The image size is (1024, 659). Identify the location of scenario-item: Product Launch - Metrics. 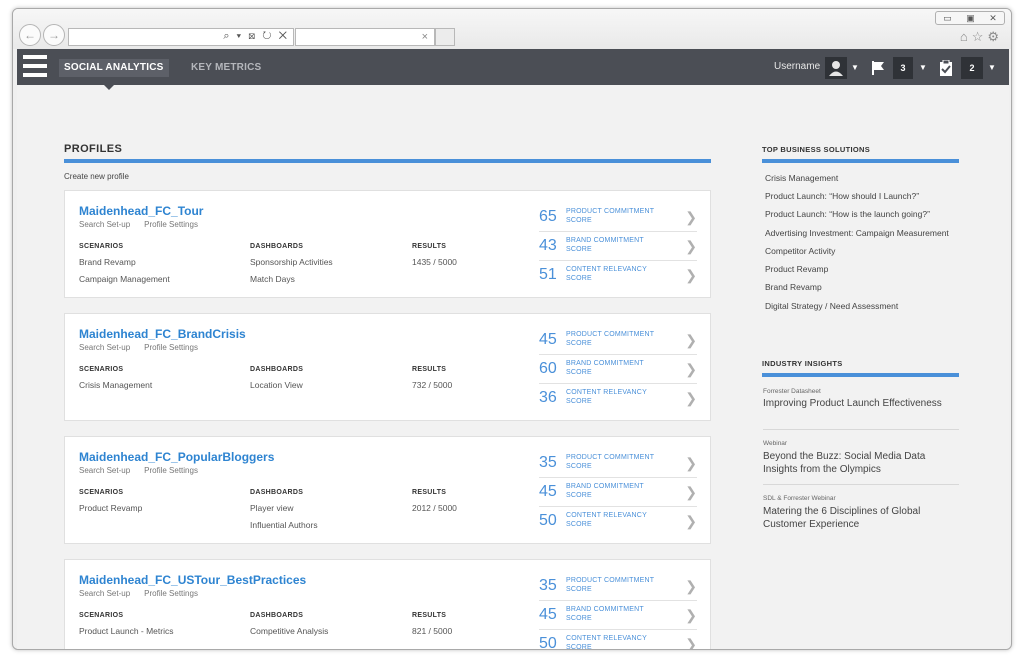
(126, 631).